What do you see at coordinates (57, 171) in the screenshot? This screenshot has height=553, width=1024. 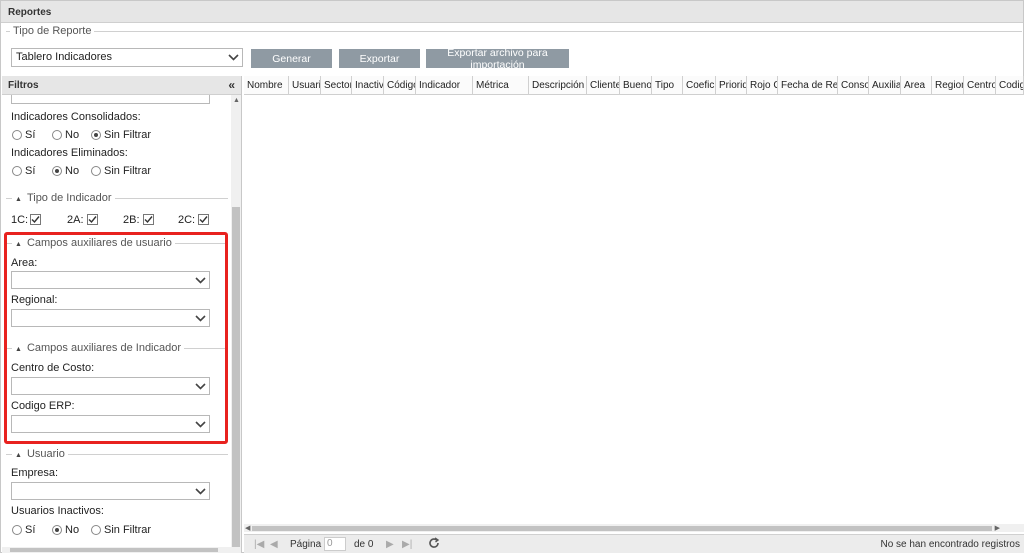 I see `deleted-radio-no` at bounding box center [57, 171].